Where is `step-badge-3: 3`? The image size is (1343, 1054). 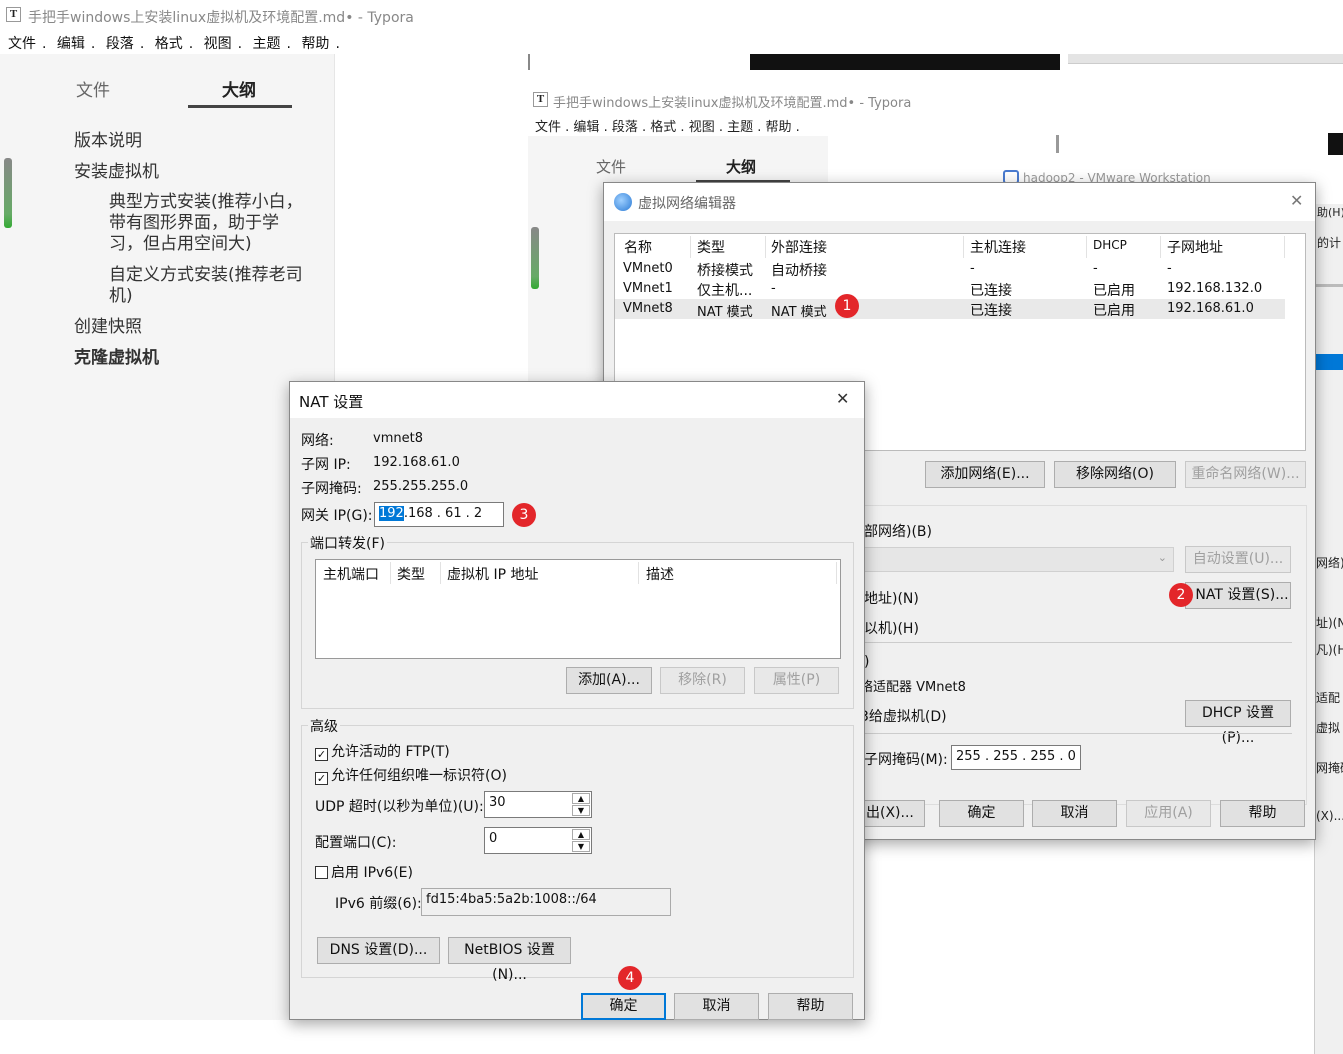 step-badge-3: 3 is located at coordinates (524, 515).